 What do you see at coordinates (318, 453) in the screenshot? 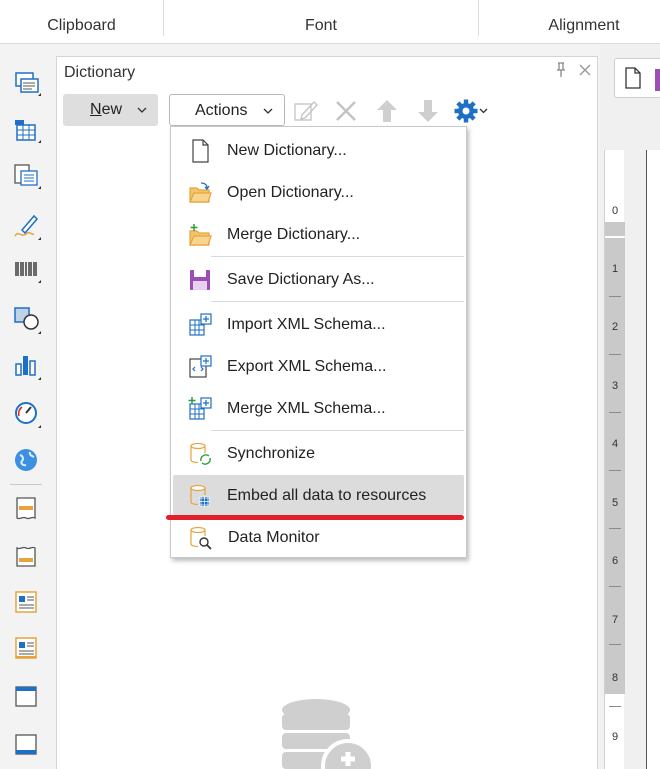
I see `menu-item-synchronize: Synchronize` at bounding box center [318, 453].